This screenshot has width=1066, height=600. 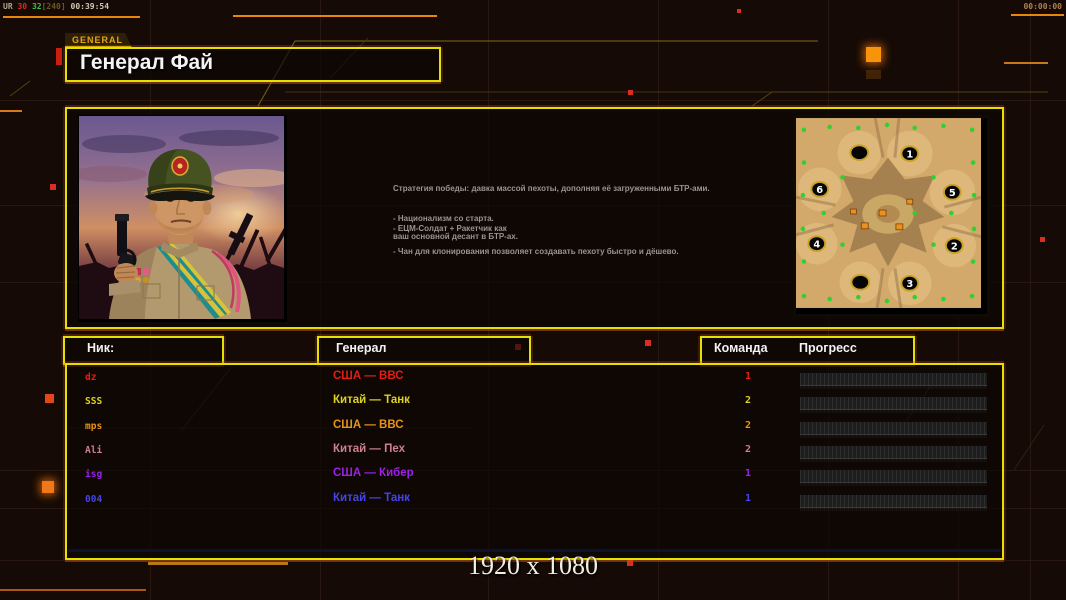 I want to click on player-row: Ali Китай — Пех 2, so click(x=534, y=453).